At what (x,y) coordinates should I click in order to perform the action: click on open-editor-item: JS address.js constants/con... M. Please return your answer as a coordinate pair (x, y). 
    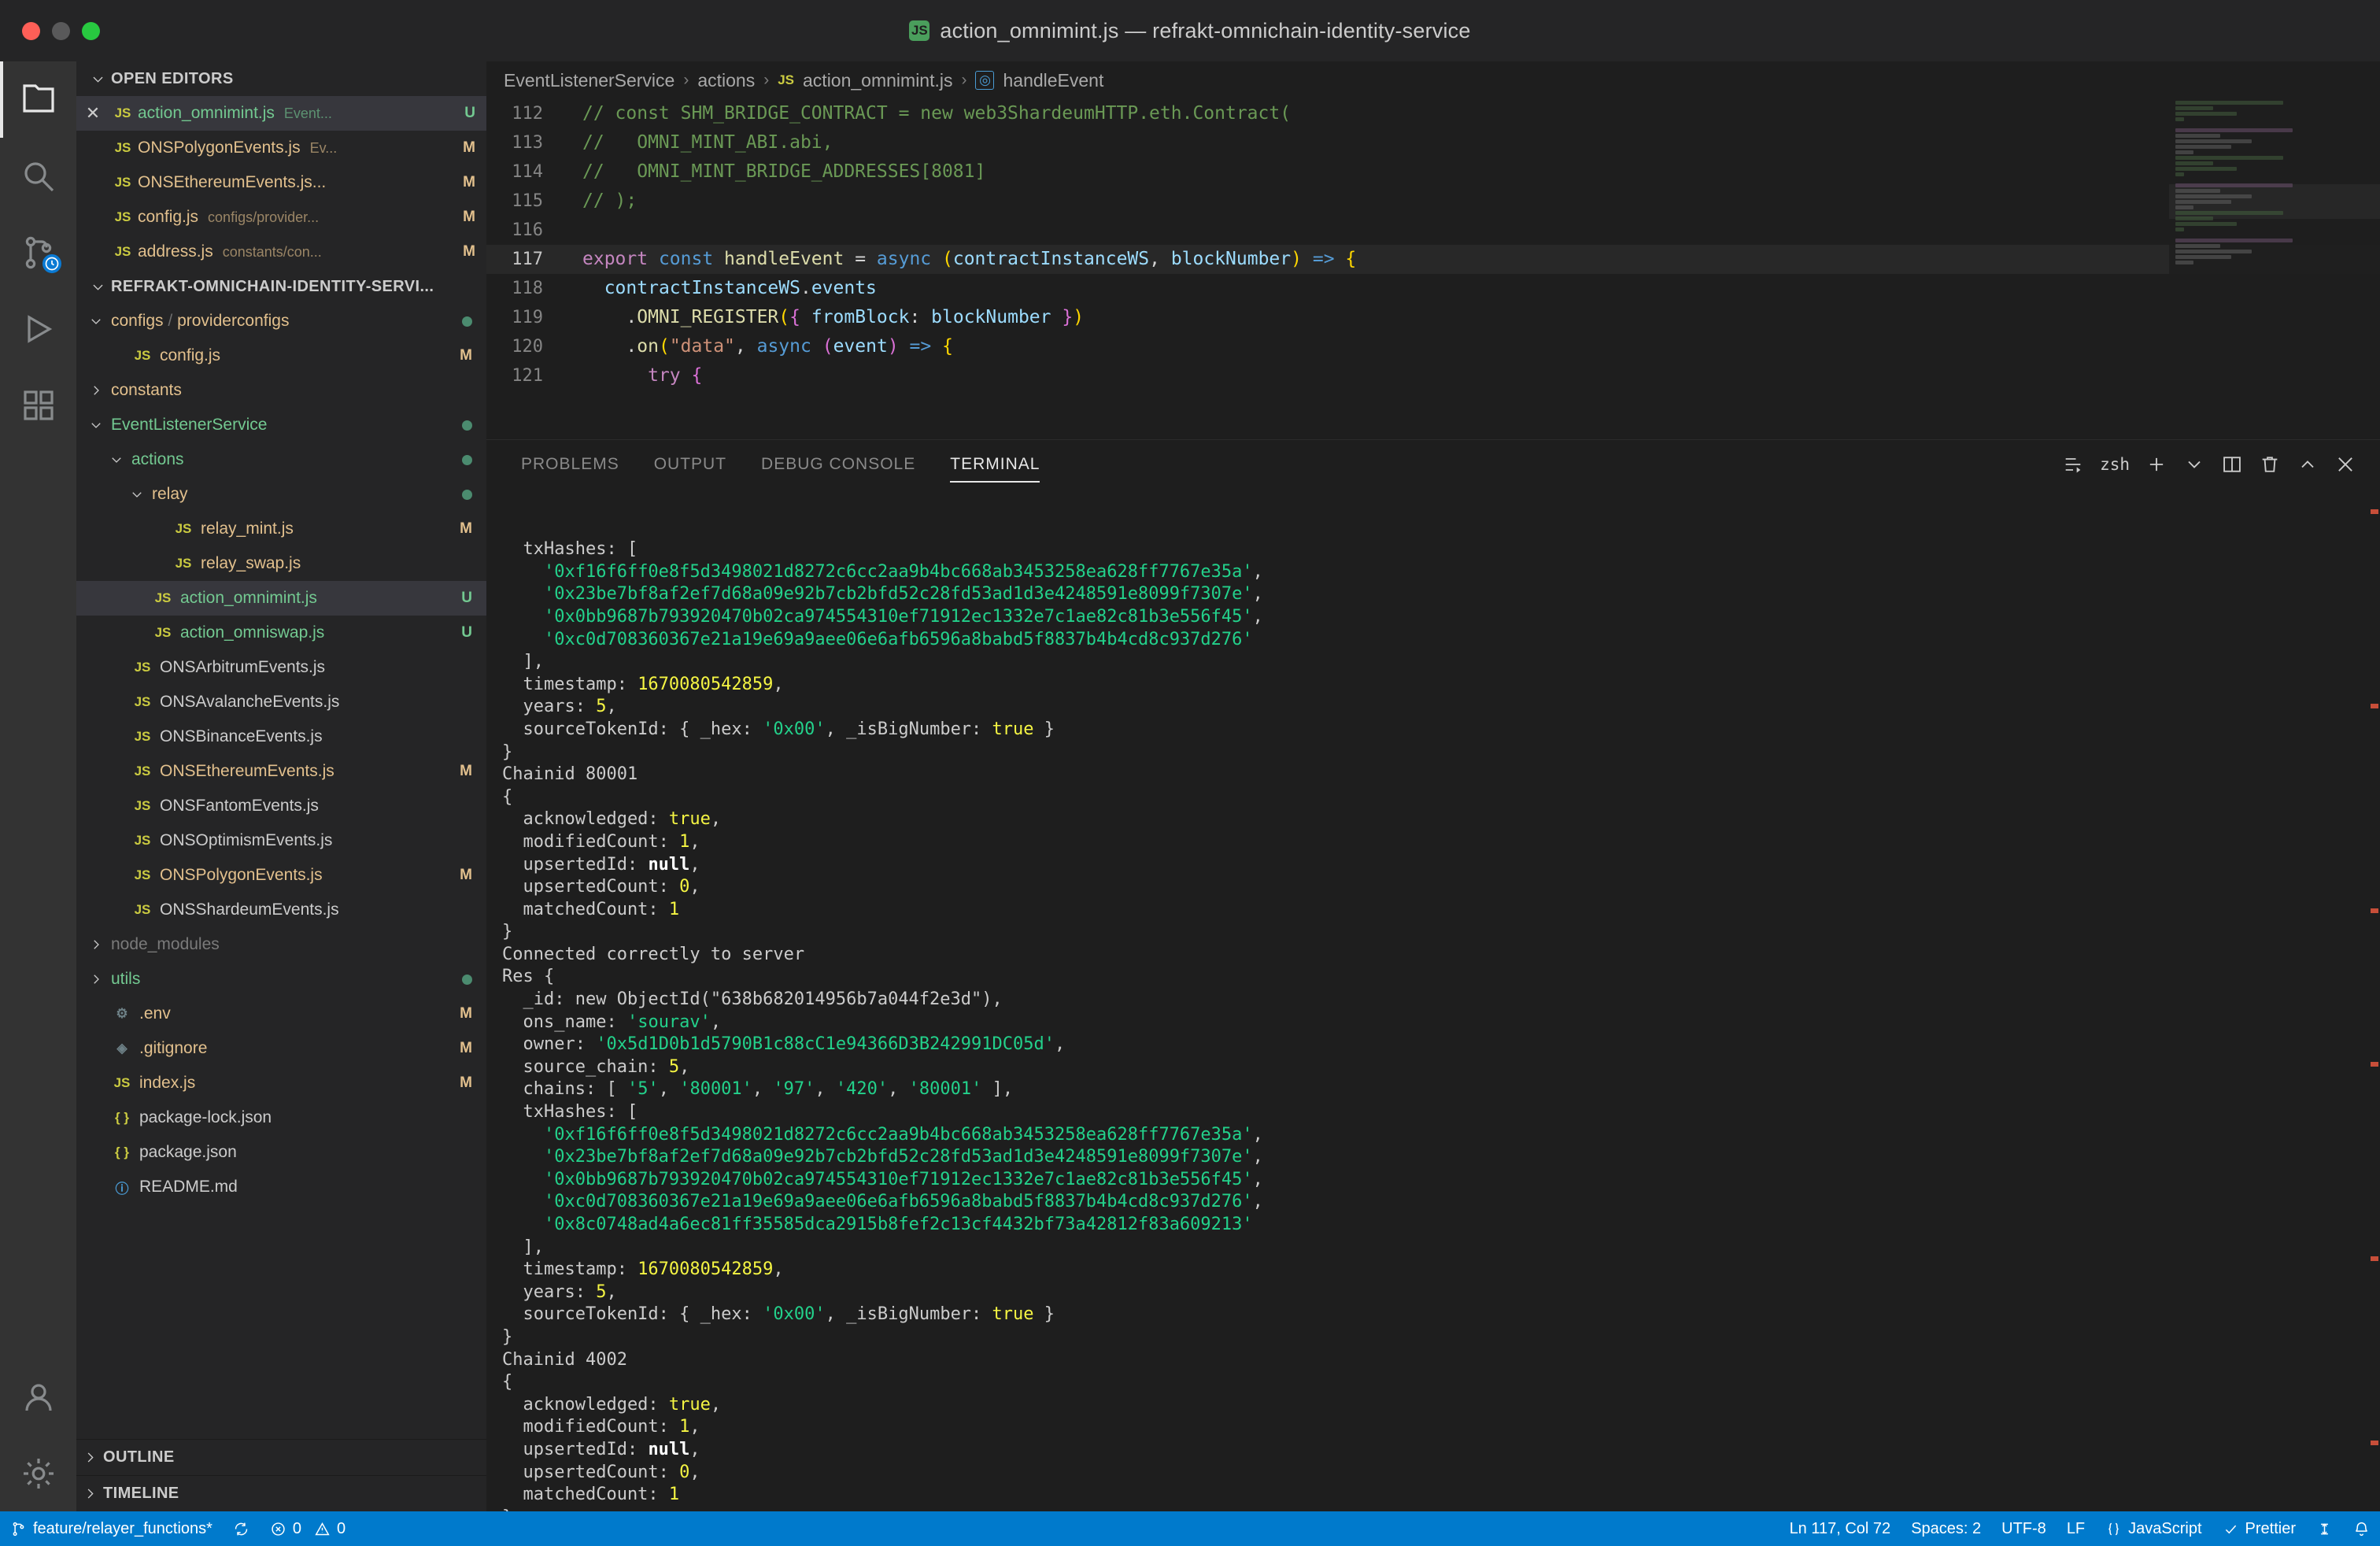
    Looking at the image, I should click on (281, 252).